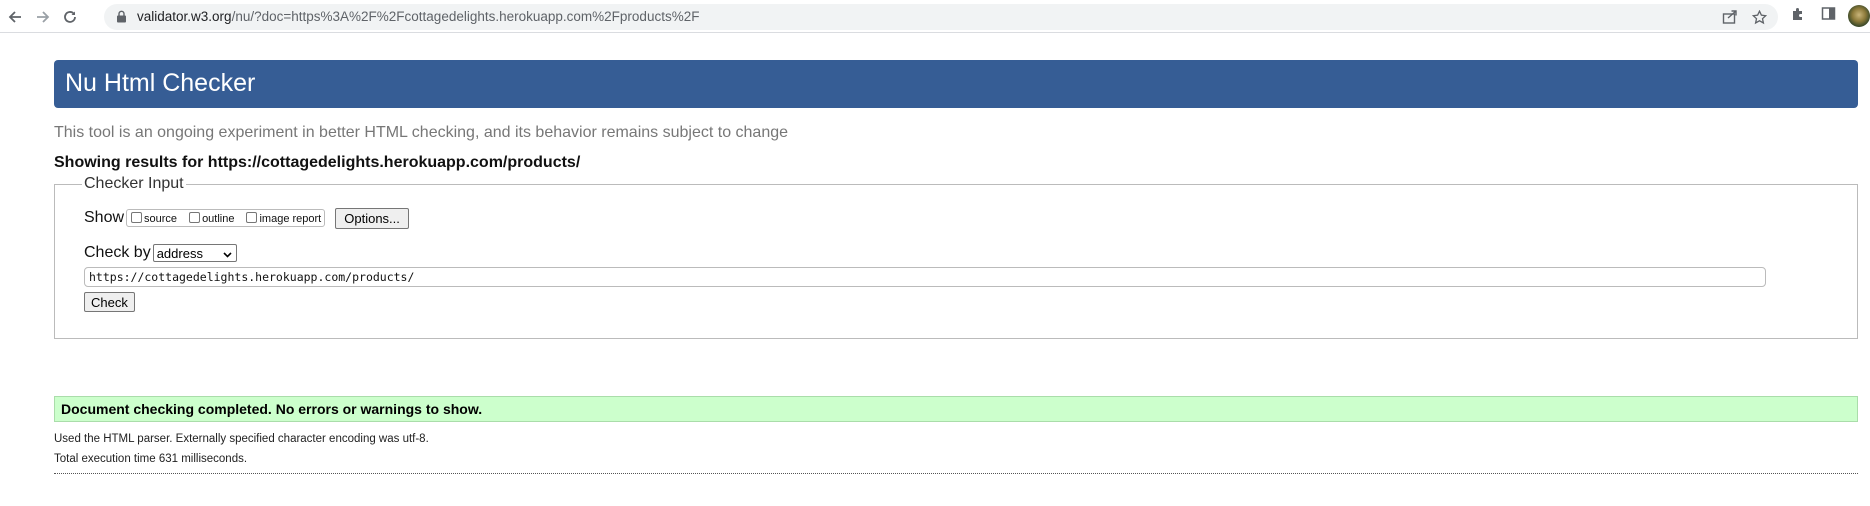 This screenshot has height=506, width=1870. I want to click on check-by-row: Check by address, so click(160, 253).